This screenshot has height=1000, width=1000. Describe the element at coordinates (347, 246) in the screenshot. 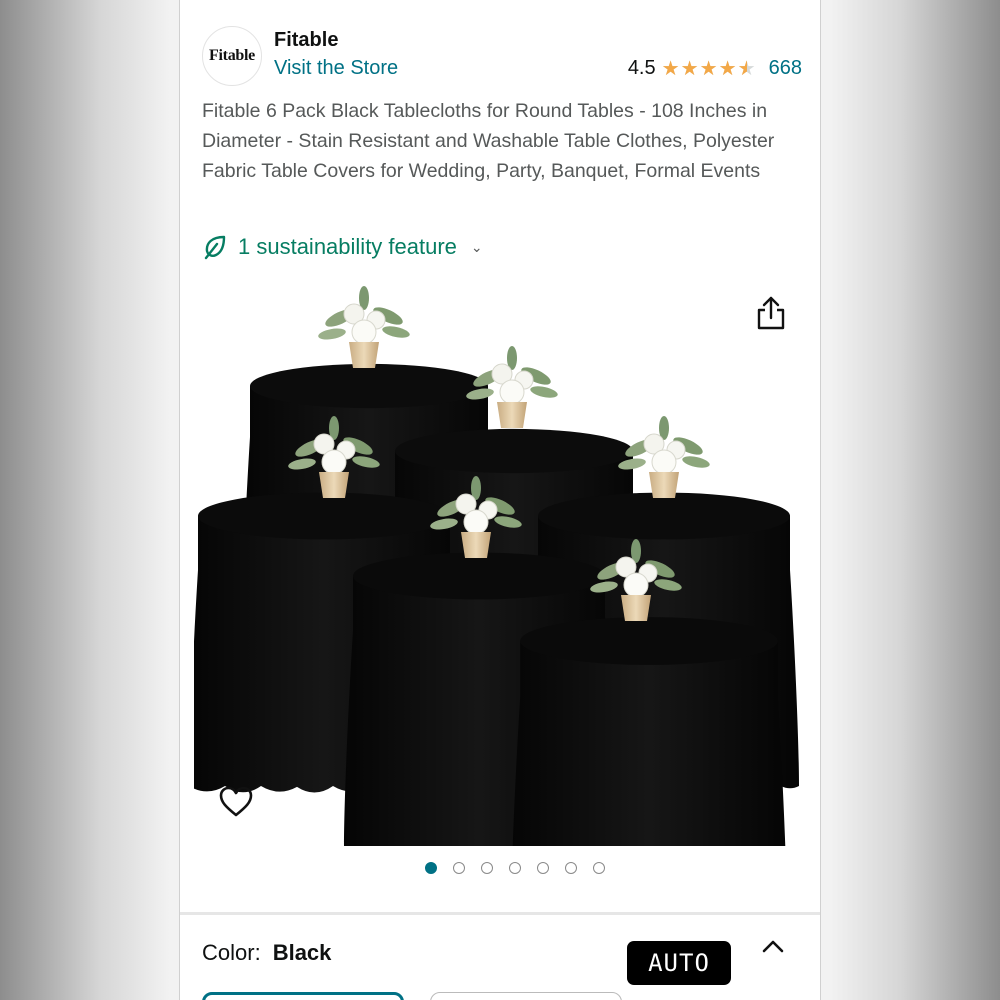

I see `sustainability-label: 1 sustainability feature` at that location.